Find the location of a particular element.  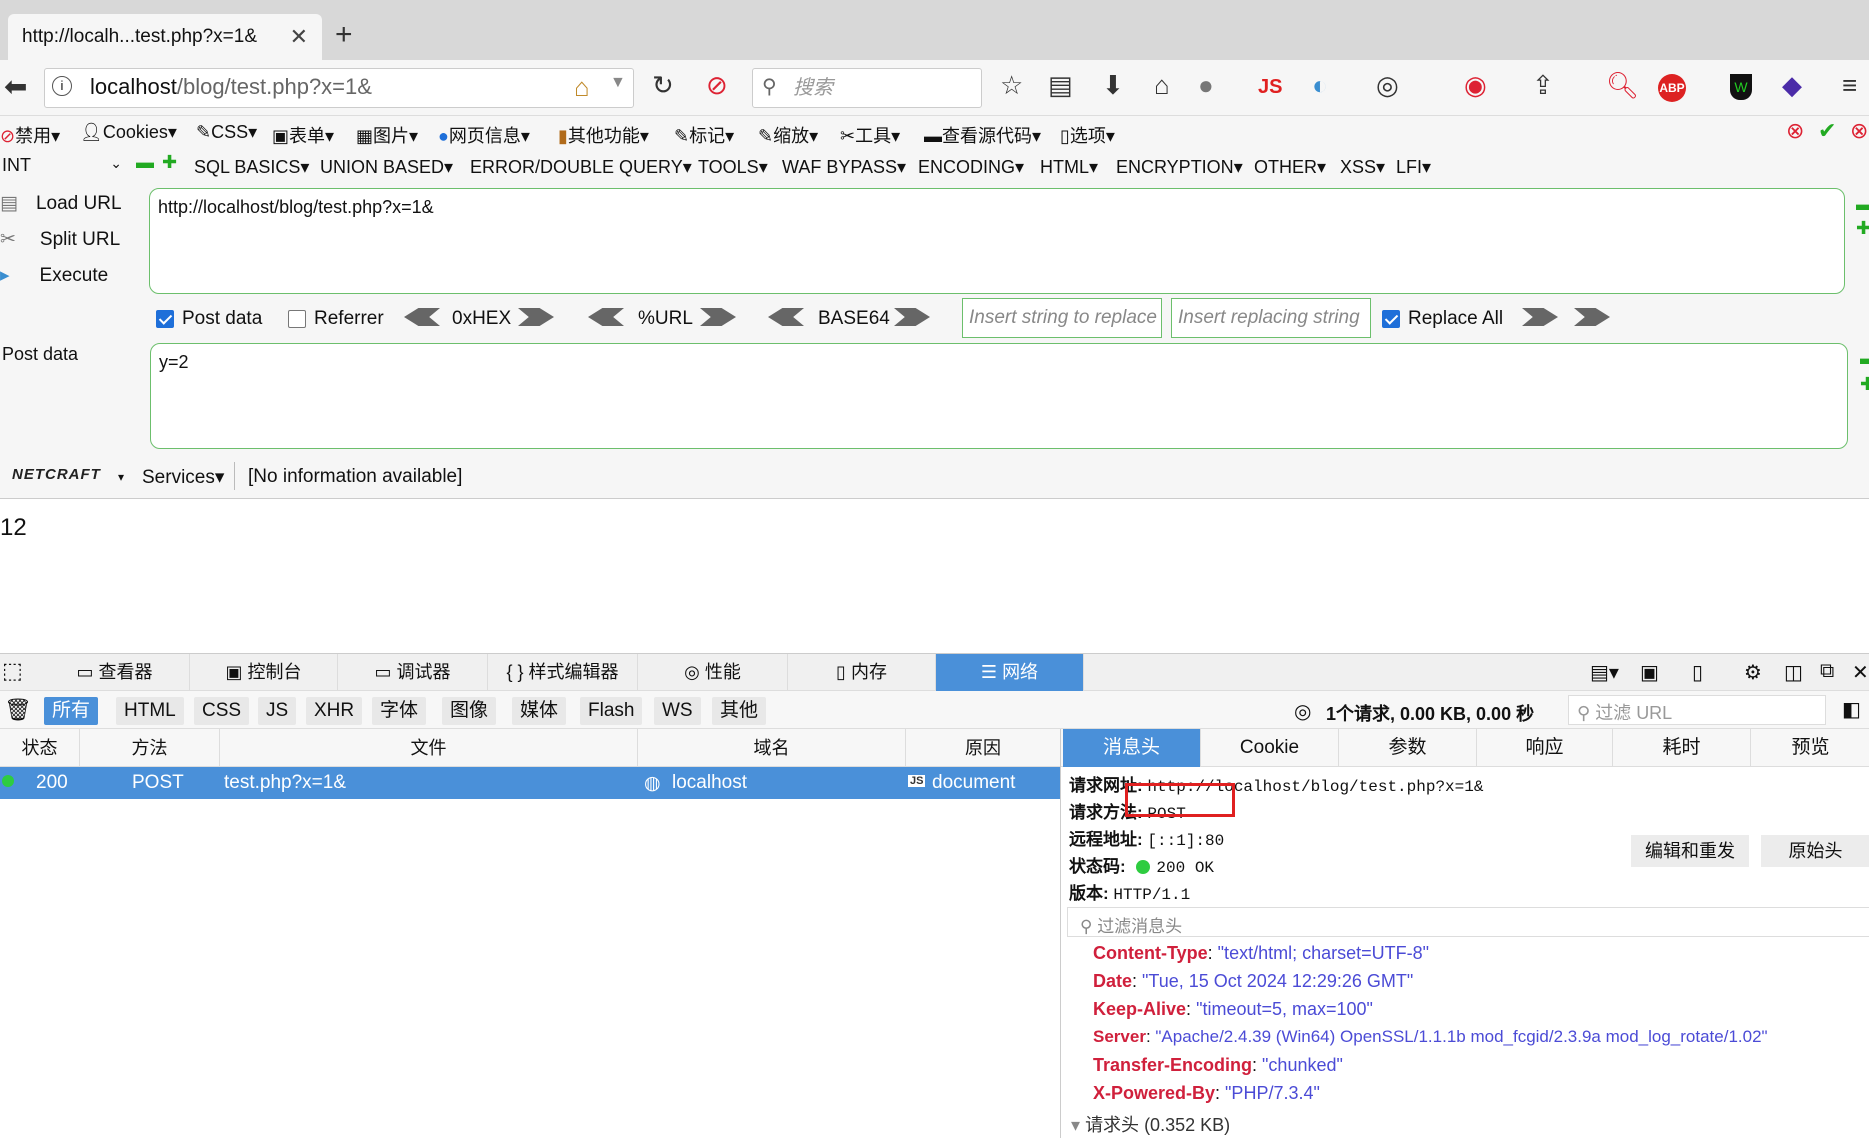

netcraft-dropdown-icon: ▾ is located at coordinates (121, 477).